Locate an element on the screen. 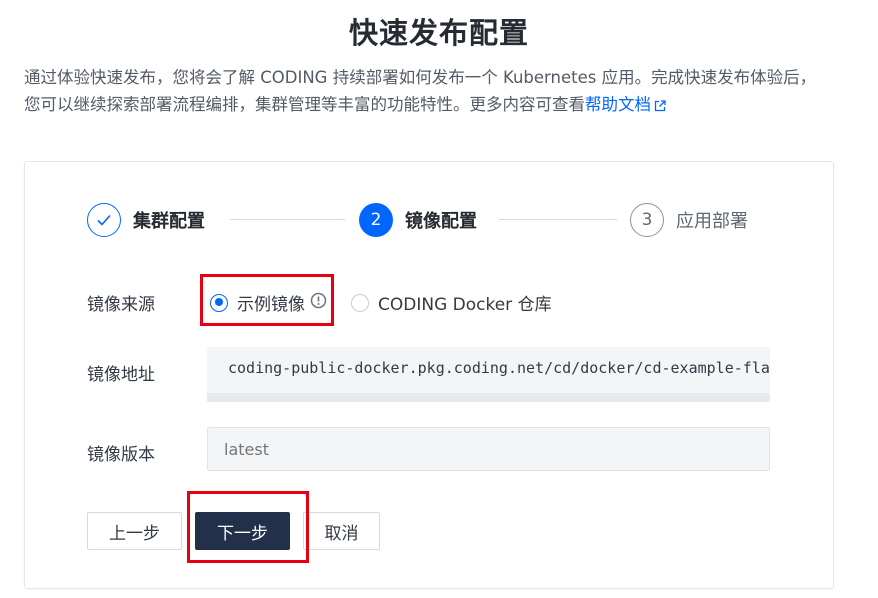  horizontal-scrollbar is located at coordinates (488, 397).